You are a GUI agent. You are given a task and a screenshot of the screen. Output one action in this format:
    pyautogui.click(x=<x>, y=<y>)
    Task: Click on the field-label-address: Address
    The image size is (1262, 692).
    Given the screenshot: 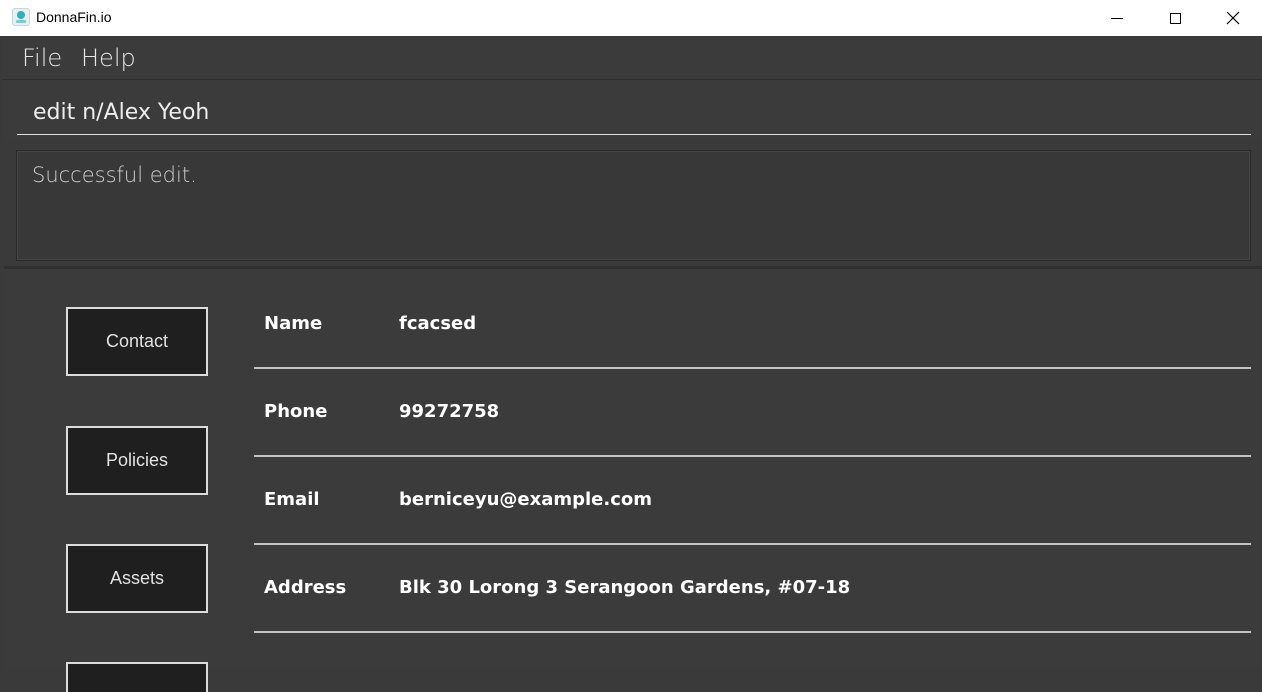 What is the action you would take?
    pyautogui.click(x=305, y=587)
    